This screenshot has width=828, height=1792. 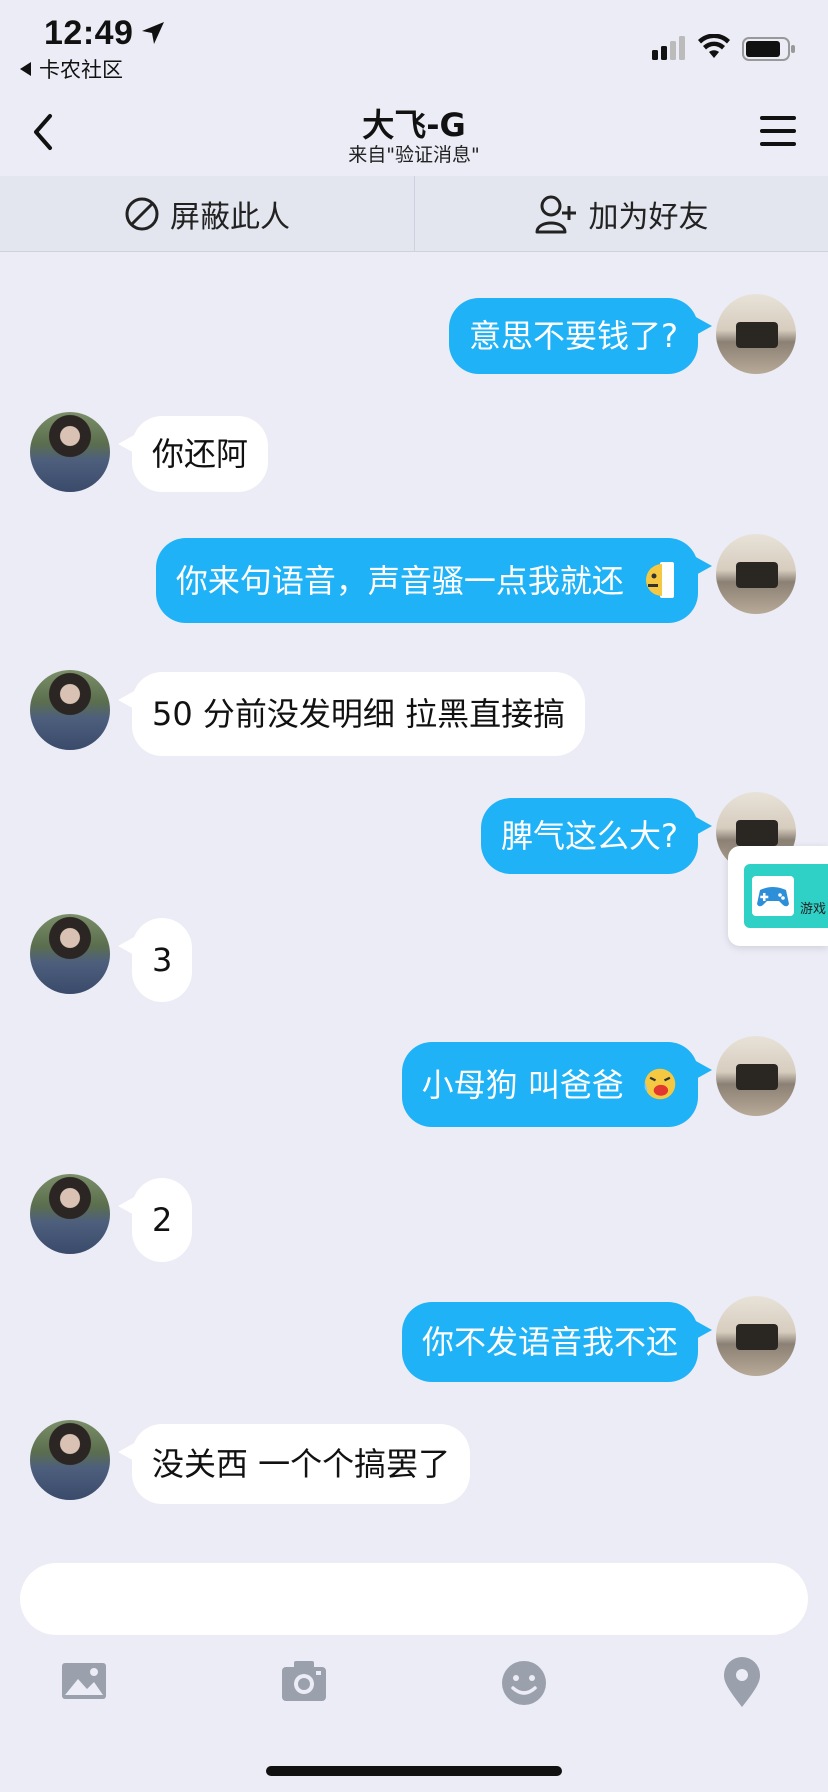 I want to click on add-friend-button: 加为好友, so click(x=621, y=214).